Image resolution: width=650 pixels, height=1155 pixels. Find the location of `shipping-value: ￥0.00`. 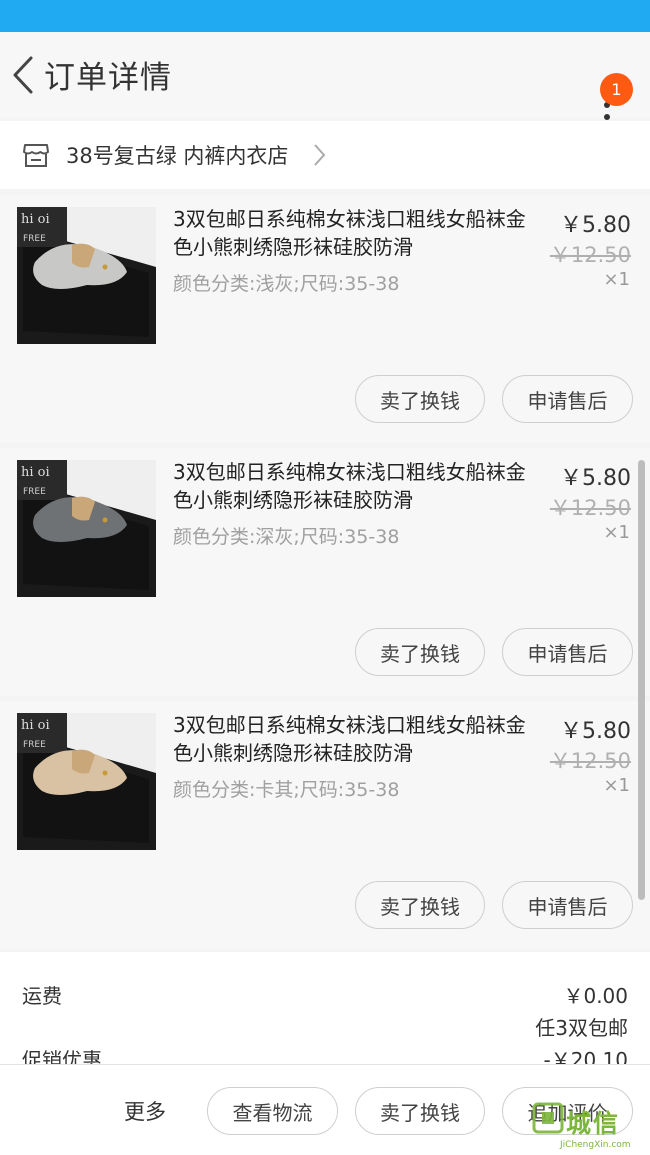

shipping-value: ￥0.00 is located at coordinates (595, 996).